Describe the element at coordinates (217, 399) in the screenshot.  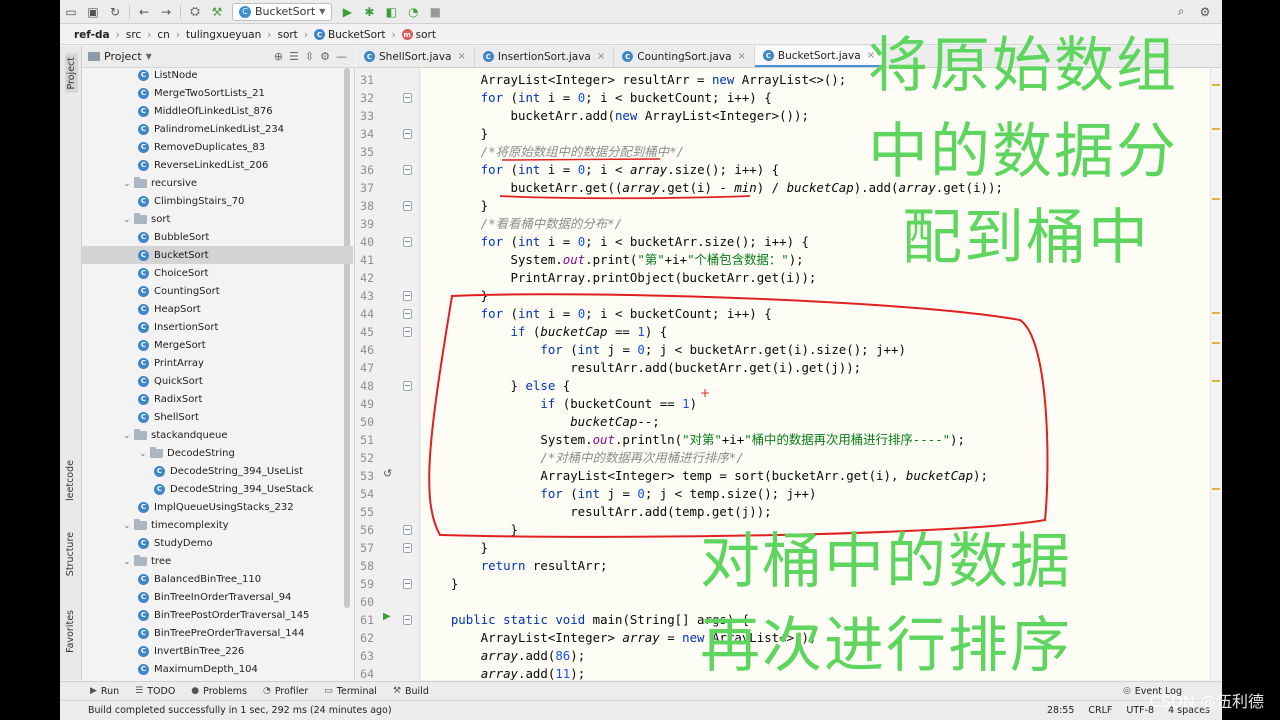
I see `tree-class: C RadixSort` at that location.